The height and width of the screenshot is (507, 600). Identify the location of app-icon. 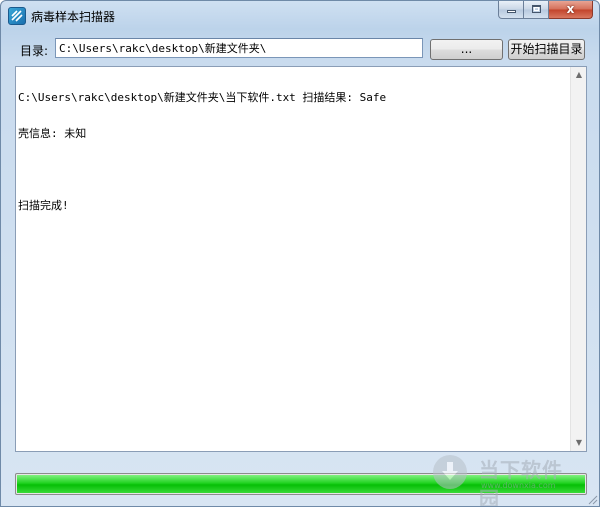
(17, 16).